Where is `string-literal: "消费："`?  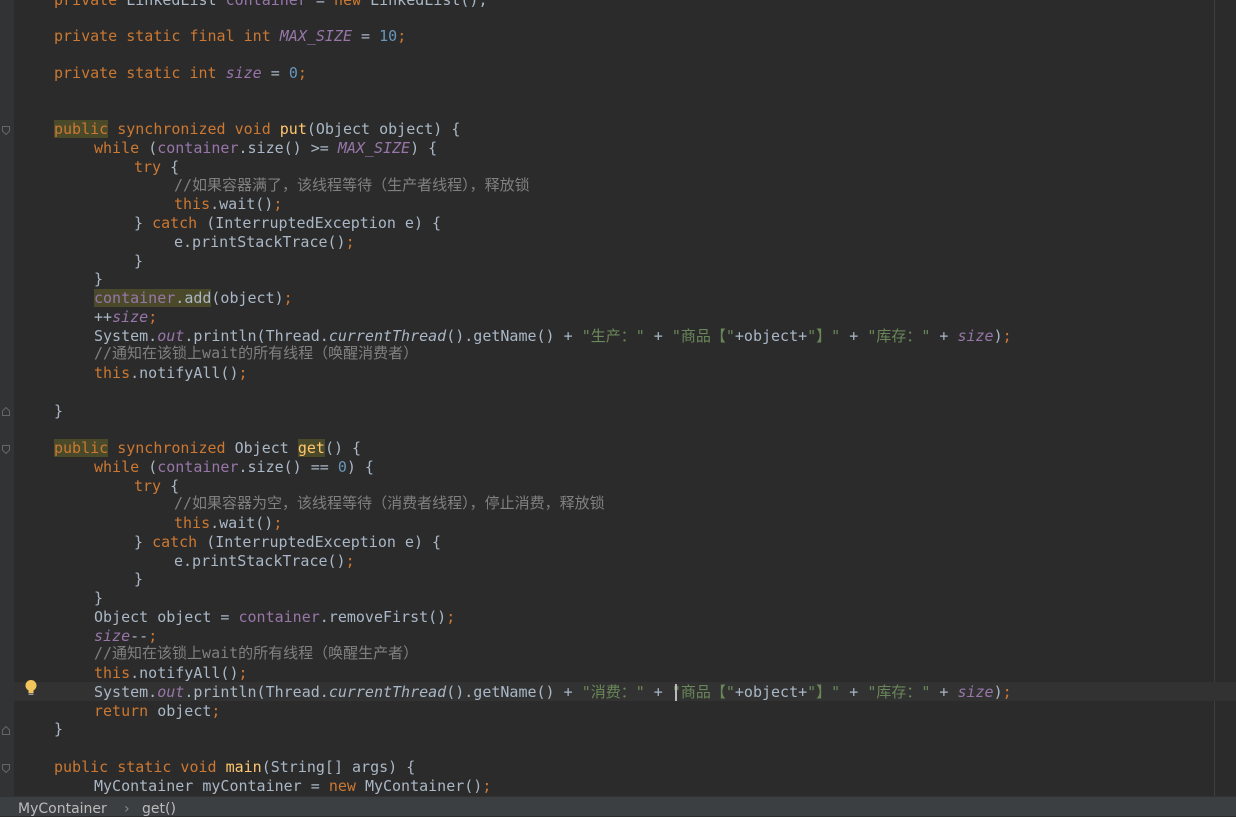 string-literal: "消费：" is located at coordinates (613, 692).